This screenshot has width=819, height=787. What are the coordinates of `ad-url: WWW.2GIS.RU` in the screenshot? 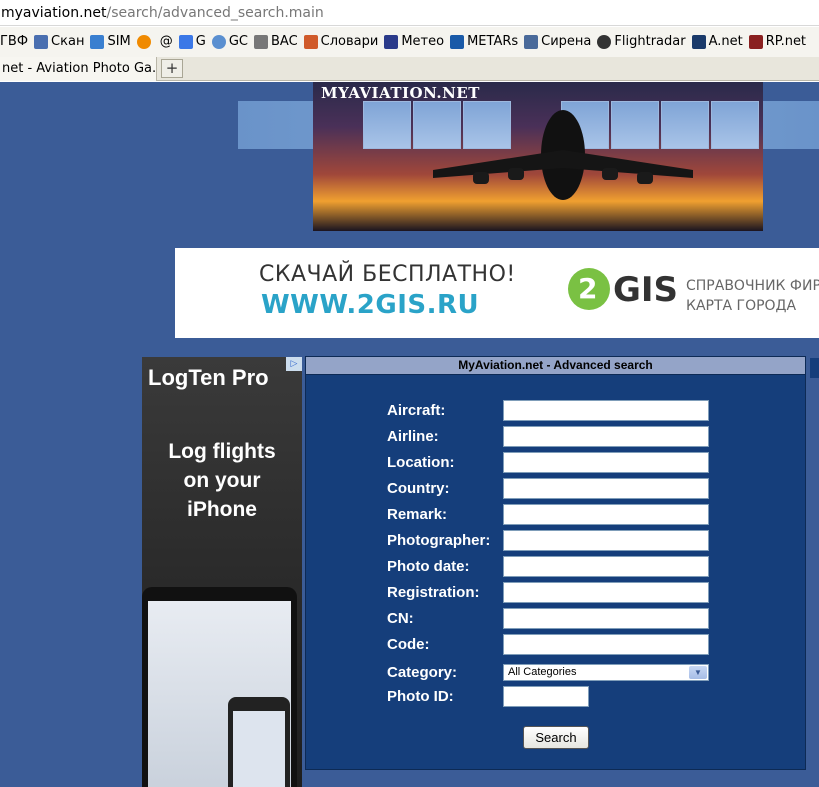 It's located at (370, 305).